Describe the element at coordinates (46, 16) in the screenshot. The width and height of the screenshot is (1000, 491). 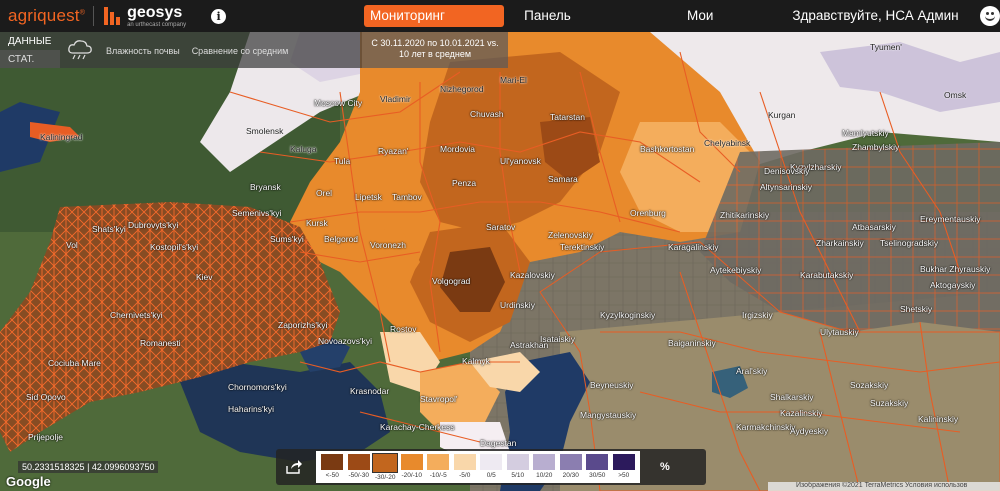
I see `agriquest-logo: agriquest®` at that location.